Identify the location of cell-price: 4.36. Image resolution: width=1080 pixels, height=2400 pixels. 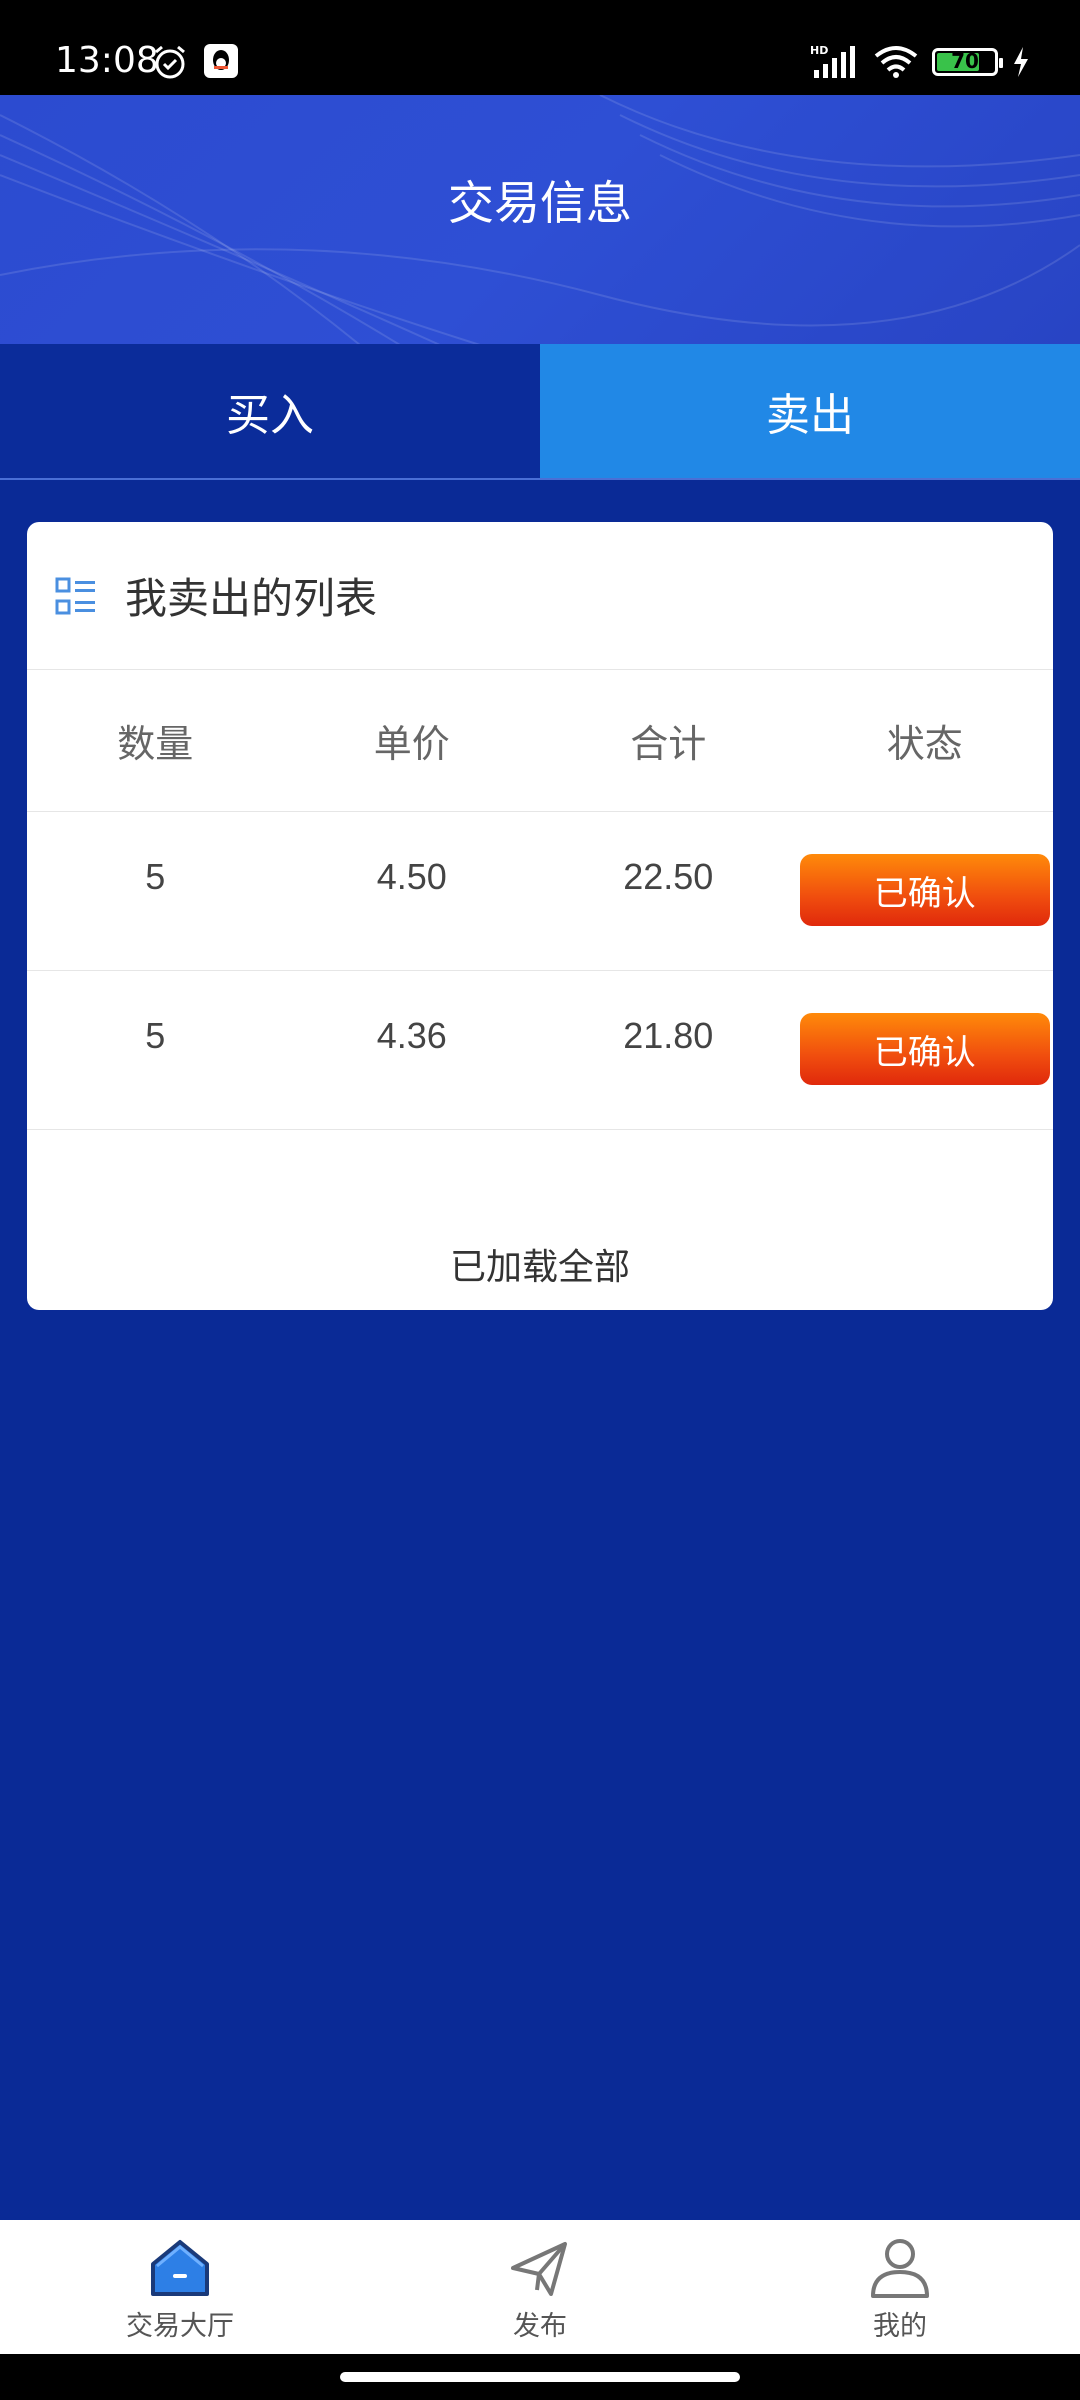
(411, 1035).